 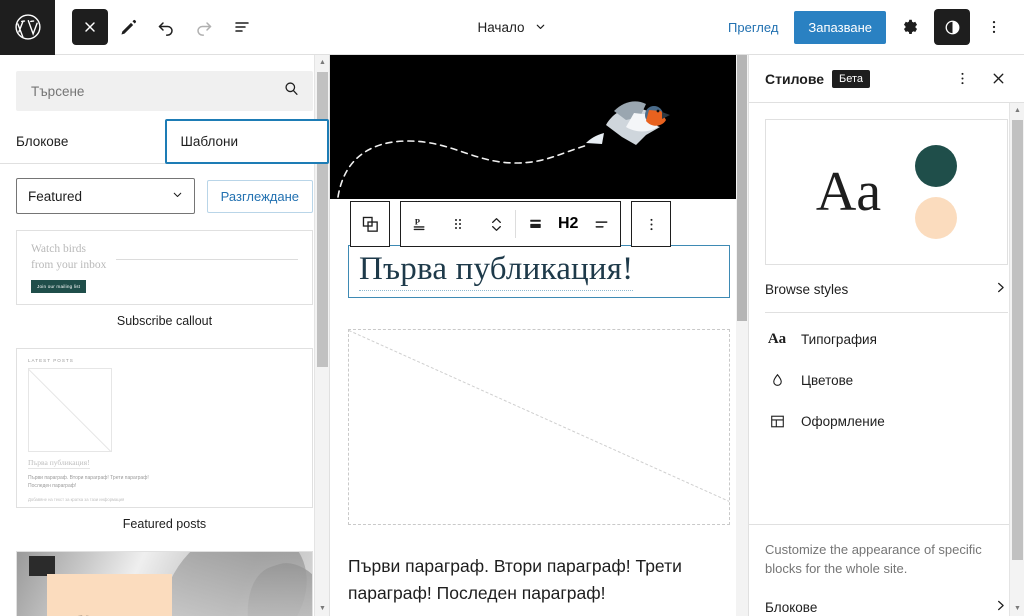 I want to click on parent-block-group, so click(x=370, y=224).